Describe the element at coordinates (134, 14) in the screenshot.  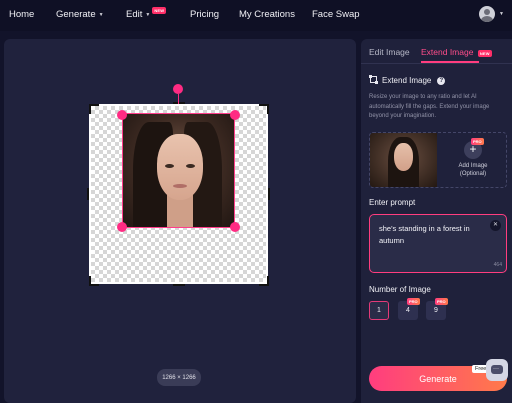
I see `nav-edit-label: Edit` at that location.